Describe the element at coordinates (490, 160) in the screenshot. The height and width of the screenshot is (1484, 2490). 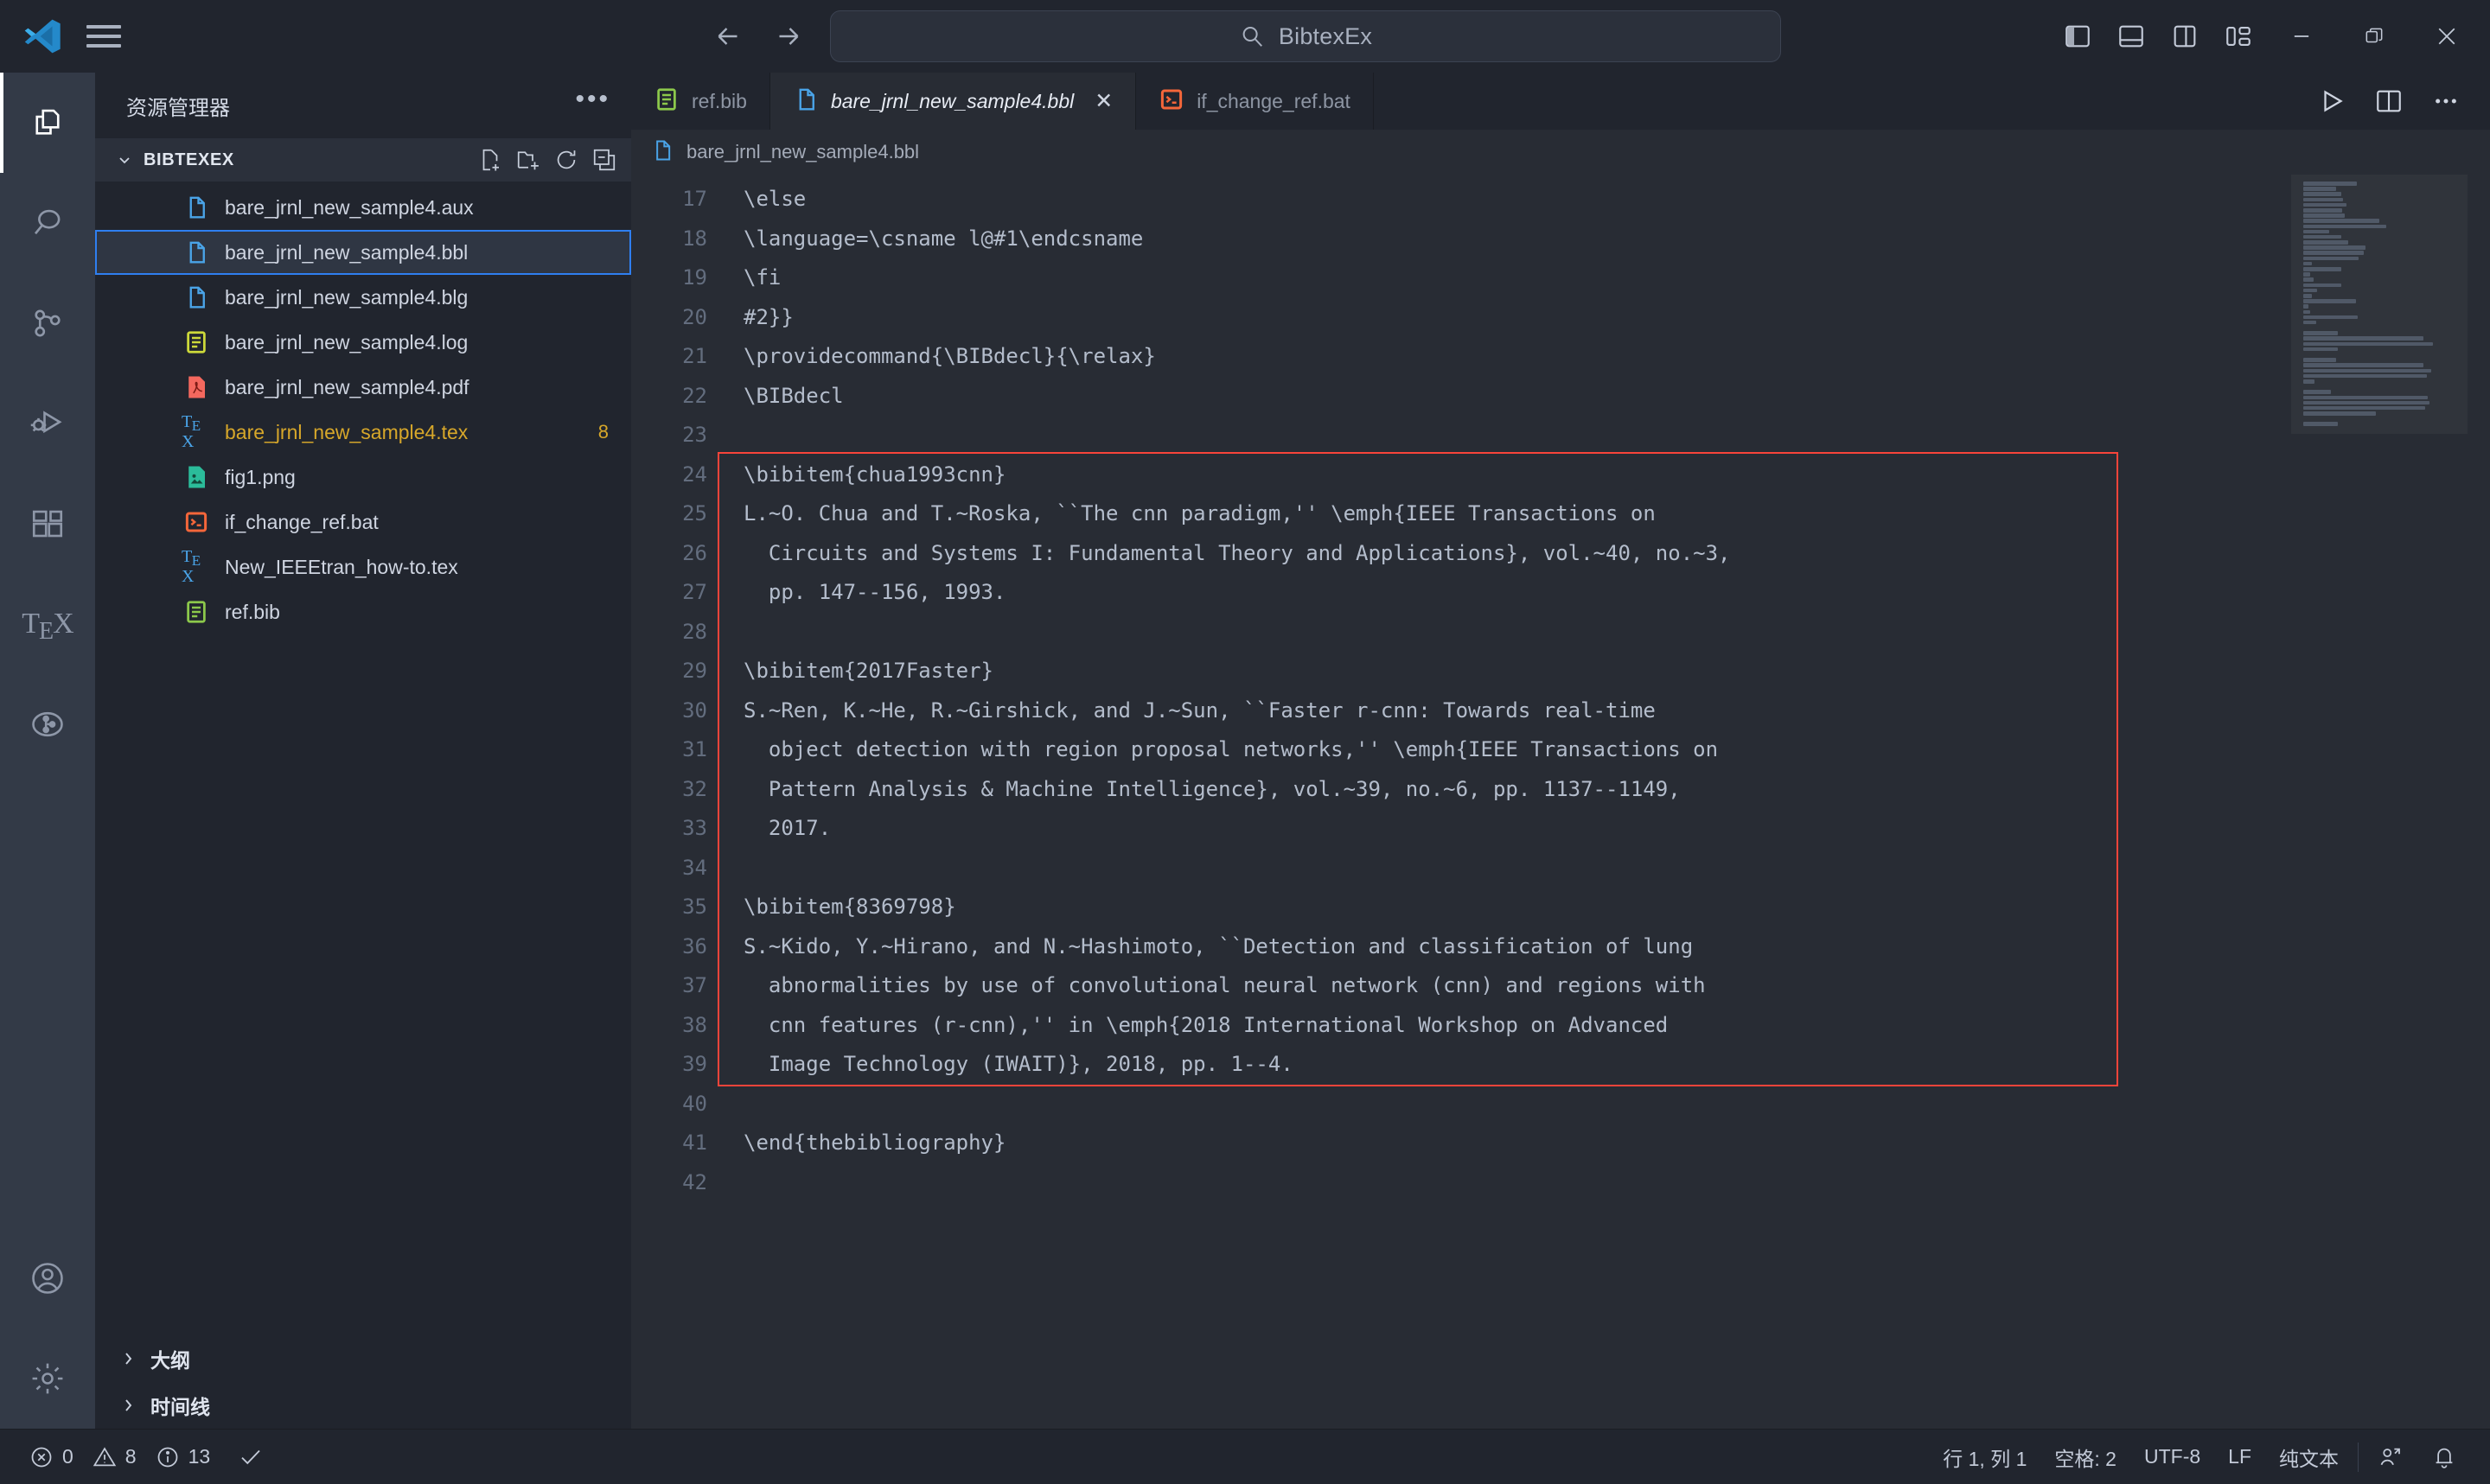
I see `new-file-icon` at that location.